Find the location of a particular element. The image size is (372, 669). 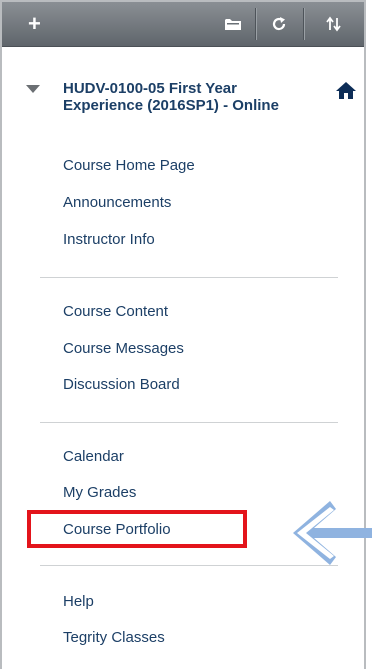

highlight-box is located at coordinates (137, 529).